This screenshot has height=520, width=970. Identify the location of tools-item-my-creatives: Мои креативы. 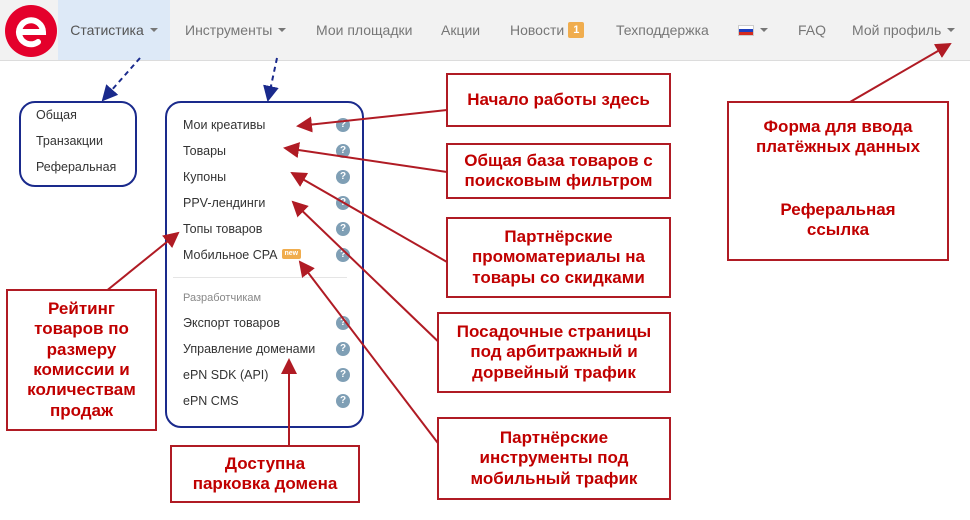
(224, 125).